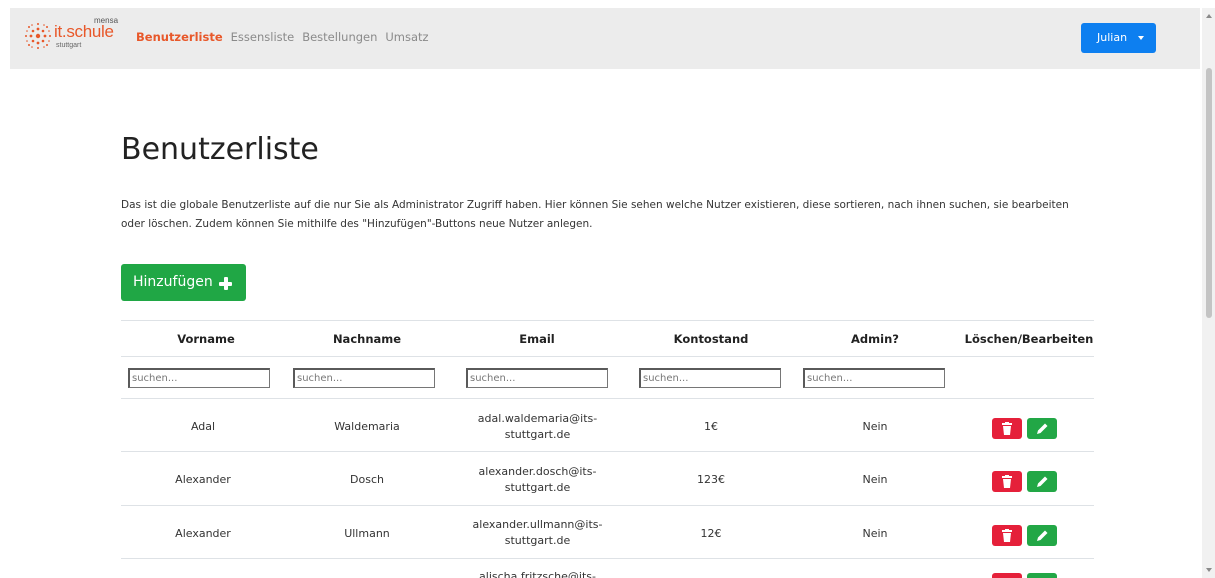 The image size is (1215, 578). What do you see at coordinates (199, 378) in the screenshot?
I see `search-vorname-input` at bounding box center [199, 378].